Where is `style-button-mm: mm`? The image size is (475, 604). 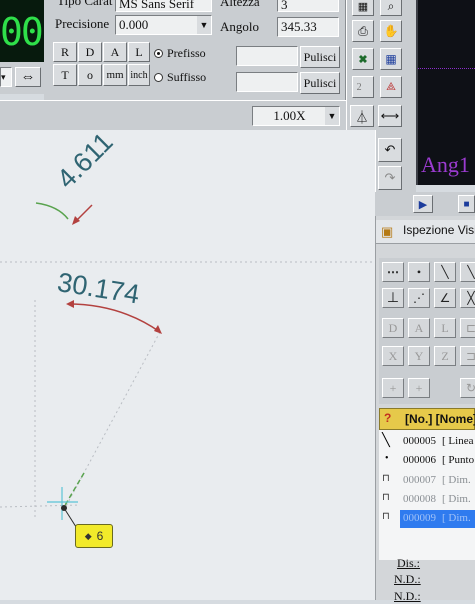
style-button-mm: mm is located at coordinates (115, 75).